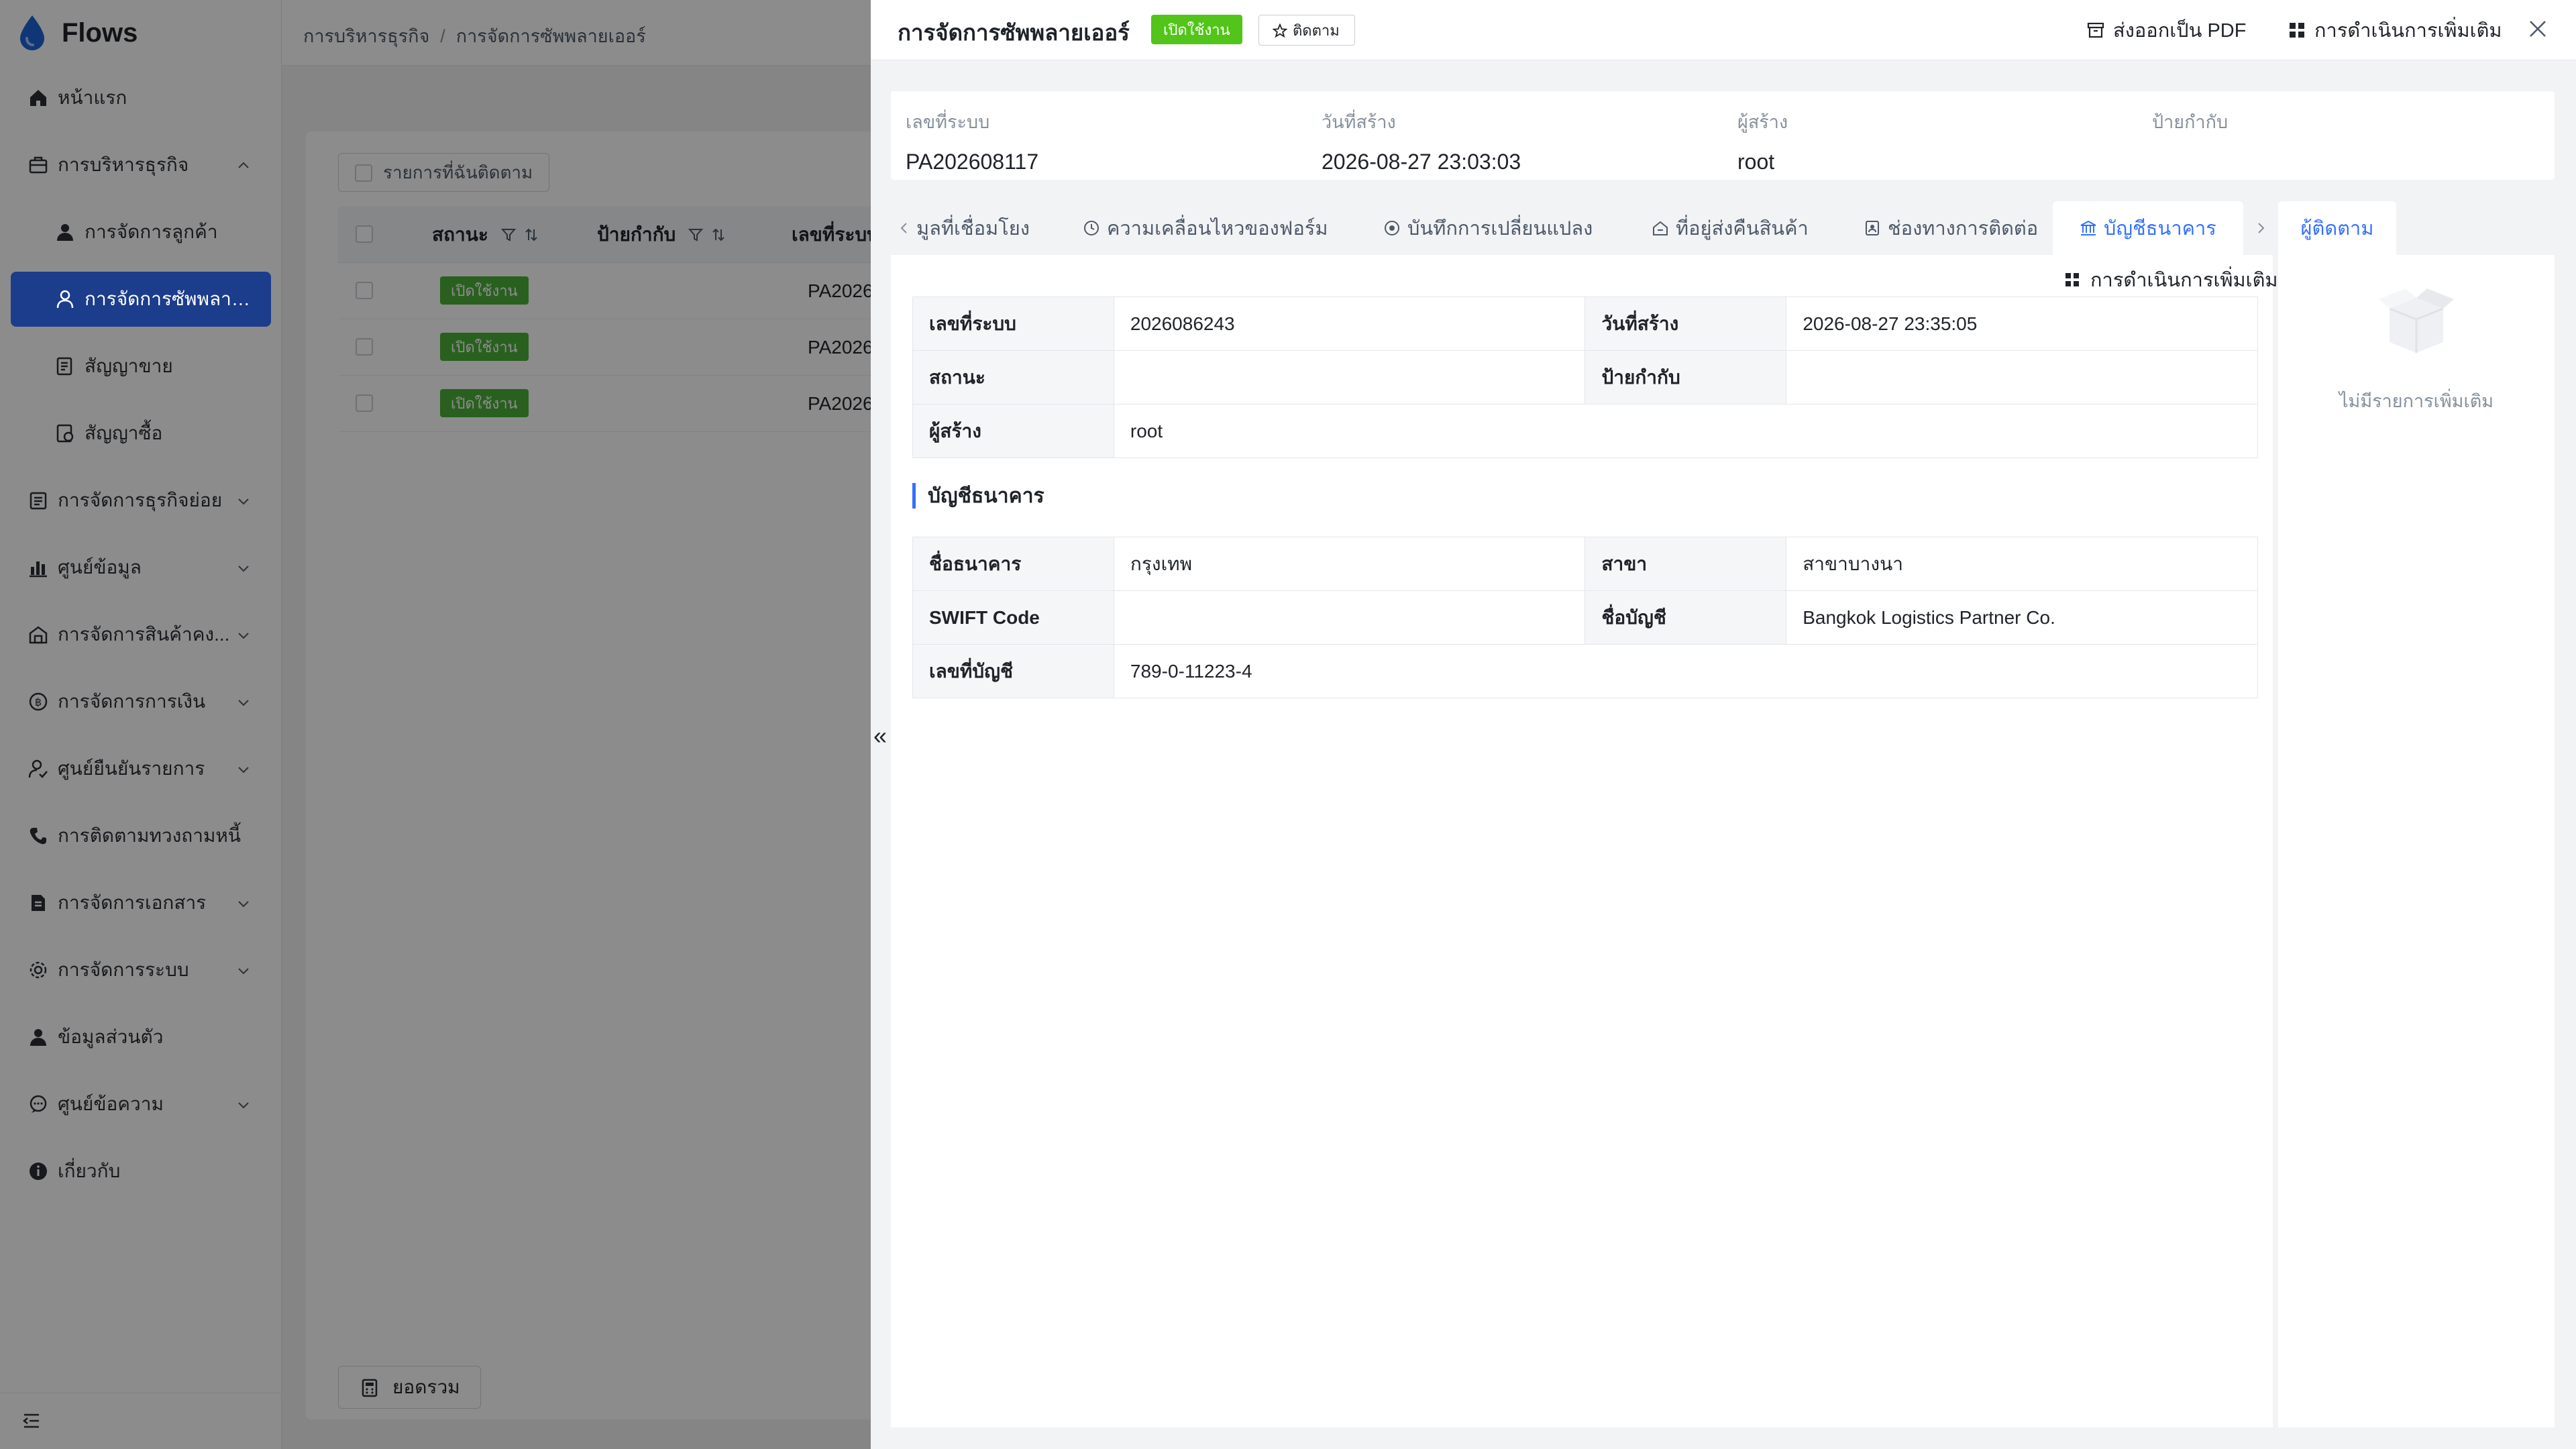  What do you see at coordinates (1963, 228) in the screenshot?
I see `tab-label: ช่องทางการติดต่อ` at bounding box center [1963, 228].